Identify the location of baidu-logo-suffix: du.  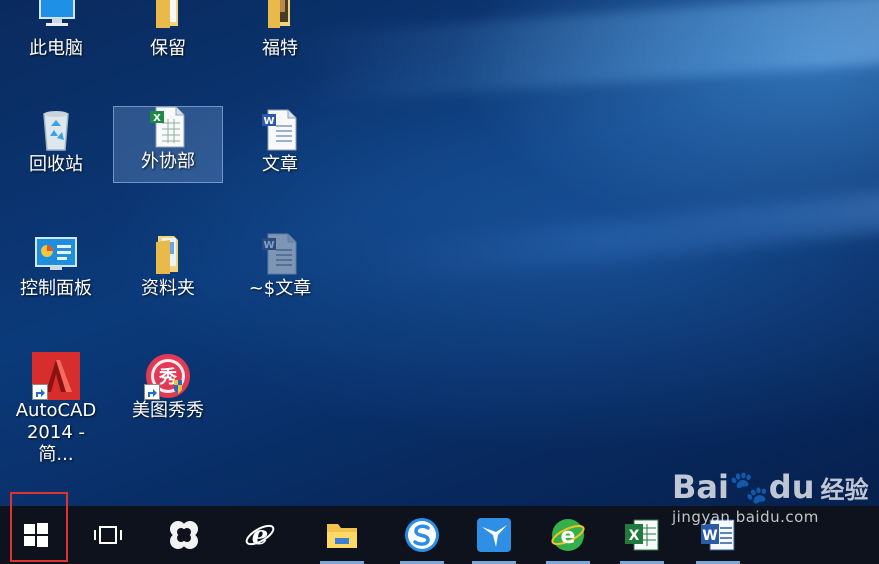
(791, 487).